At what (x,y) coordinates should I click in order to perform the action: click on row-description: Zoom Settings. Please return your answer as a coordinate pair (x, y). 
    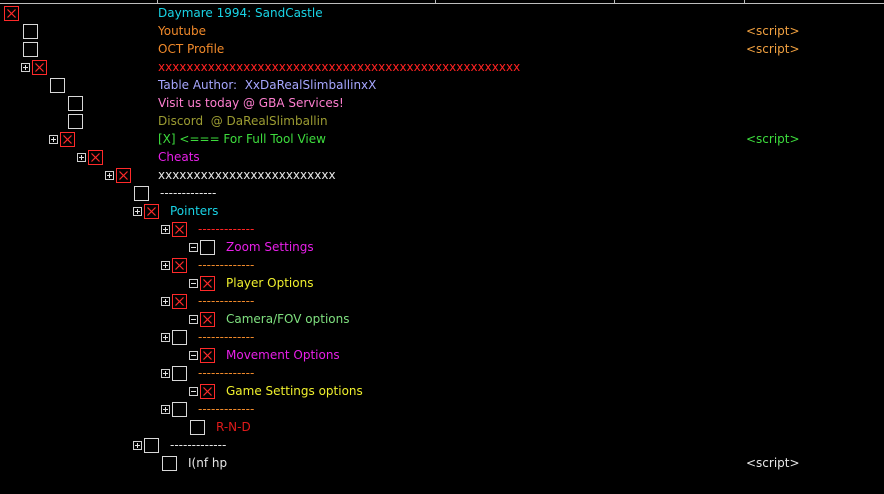
    Looking at the image, I should click on (270, 247).